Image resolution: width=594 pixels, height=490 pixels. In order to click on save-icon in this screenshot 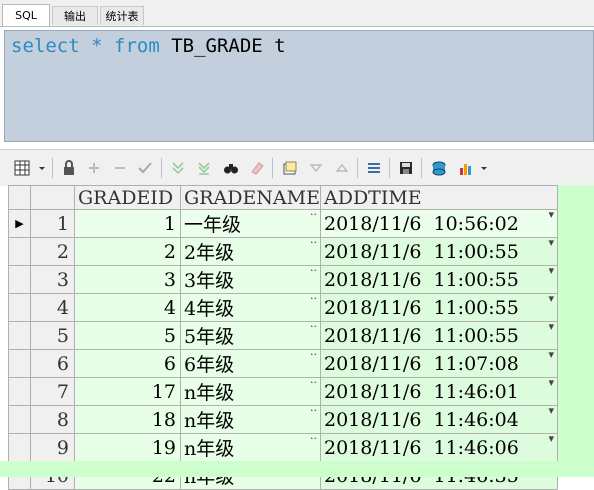, I will do `click(406, 168)`.